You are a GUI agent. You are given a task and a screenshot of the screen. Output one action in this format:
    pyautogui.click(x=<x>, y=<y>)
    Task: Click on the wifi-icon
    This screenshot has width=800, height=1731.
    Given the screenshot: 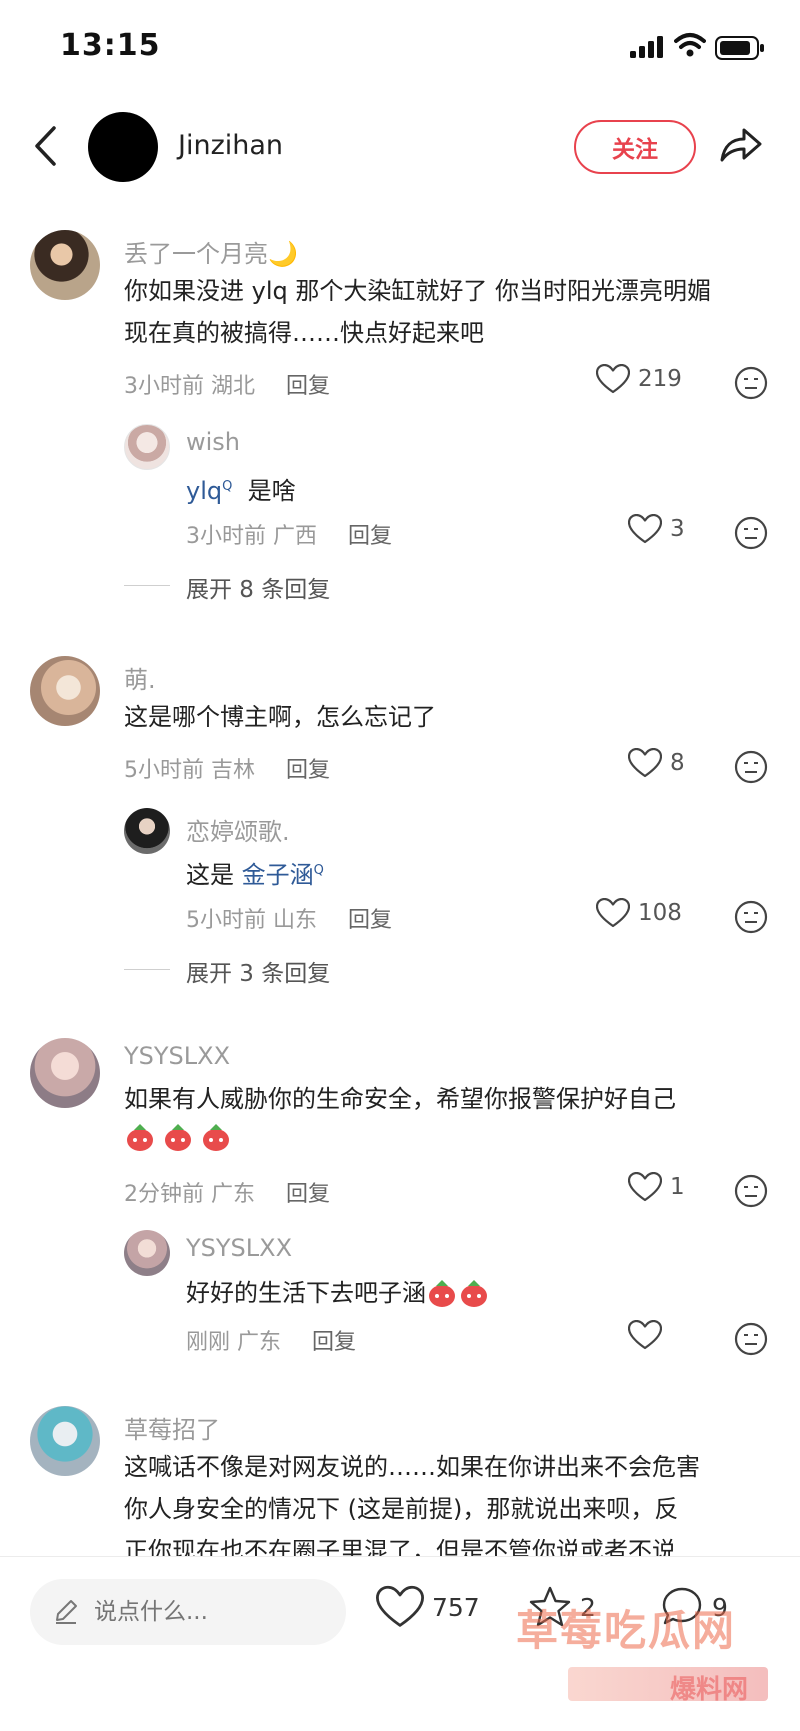 What is the action you would take?
    pyautogui.click(x=690, y=45)
    